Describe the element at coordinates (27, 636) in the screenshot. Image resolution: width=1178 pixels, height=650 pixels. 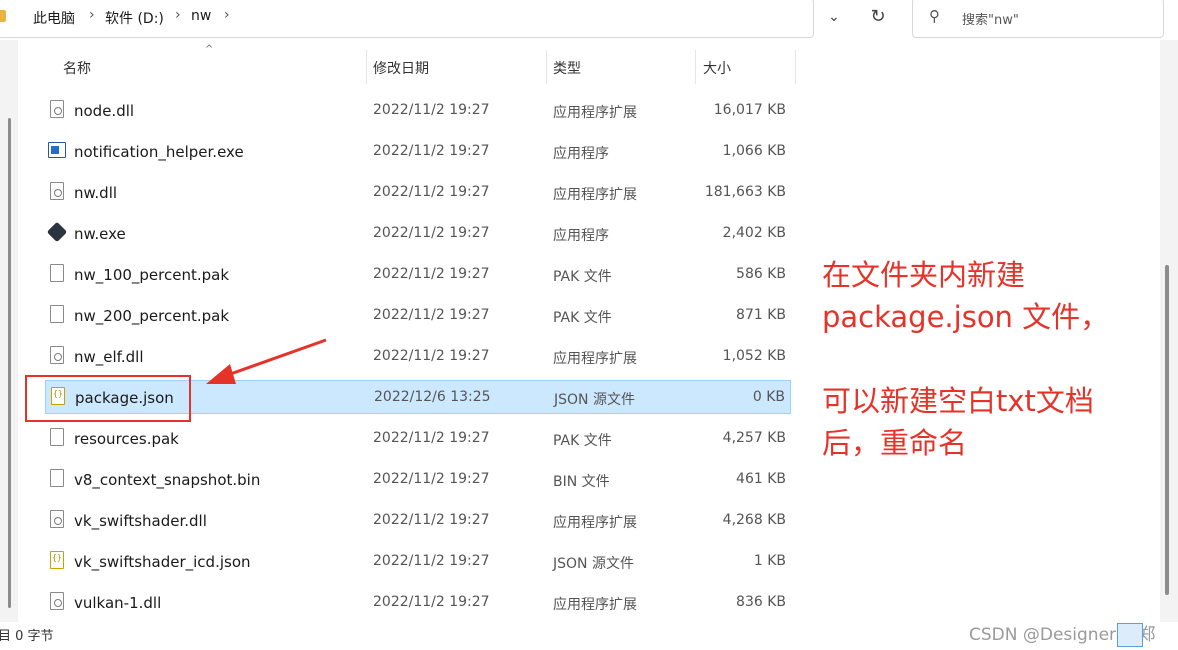
I see `status-text: 目 0 字节` at that location.